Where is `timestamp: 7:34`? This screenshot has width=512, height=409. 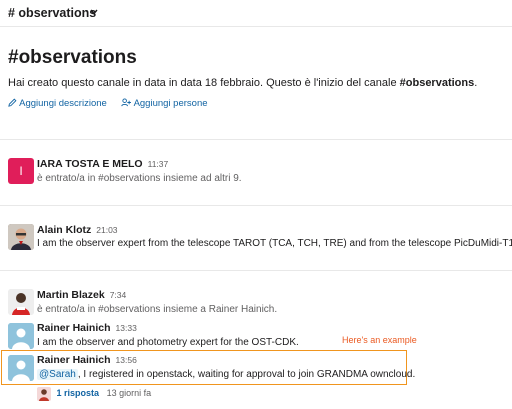
timestamp: 7:34 is located at coordinates (118, 295).